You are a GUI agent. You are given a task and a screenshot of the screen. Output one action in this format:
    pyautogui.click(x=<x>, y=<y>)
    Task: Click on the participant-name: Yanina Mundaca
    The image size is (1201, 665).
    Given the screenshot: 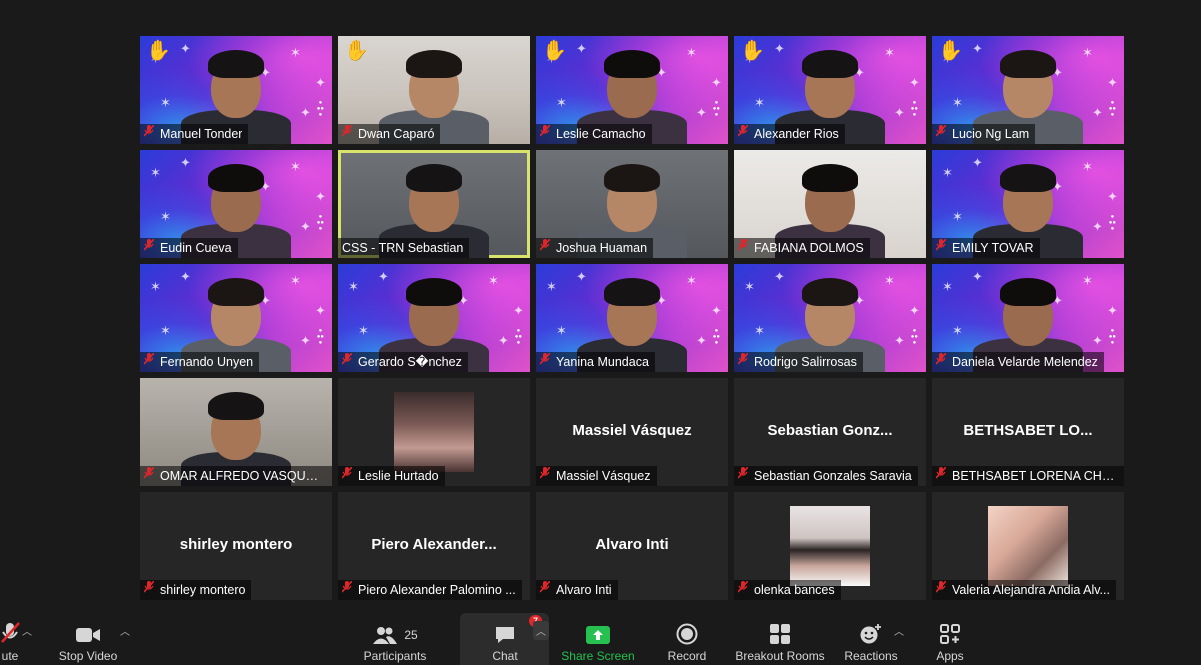 What is the action you would take?
    pyautogui.click(x=602, y=362)
    